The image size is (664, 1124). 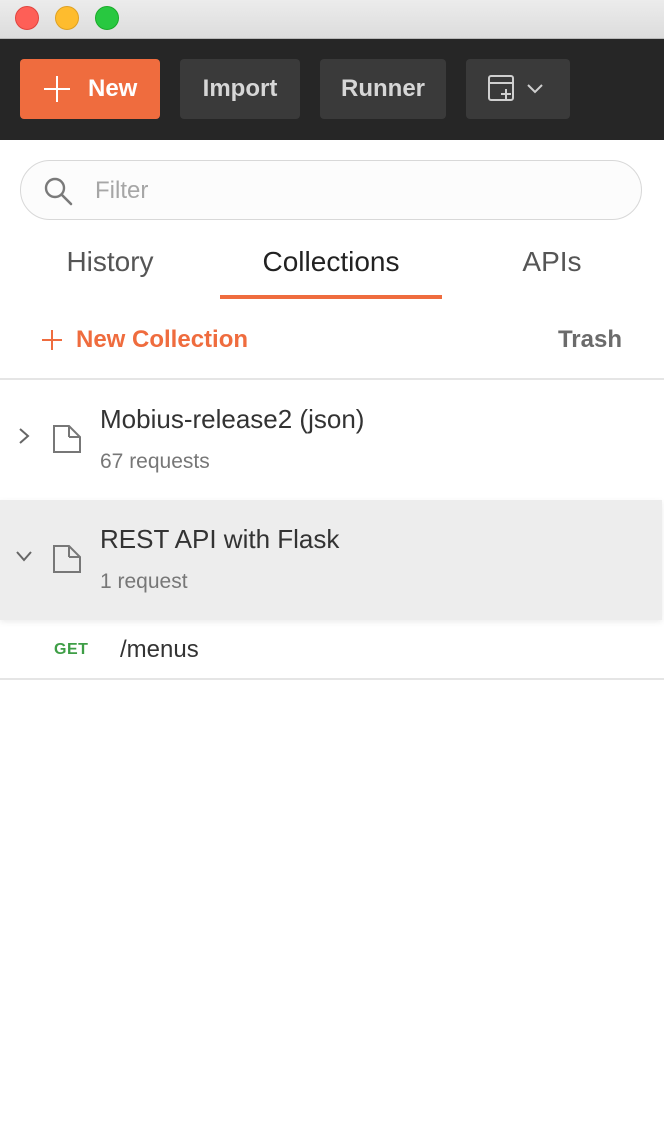 What do you see at coordinates (144, 581) in the screenshot?
I see `collection-request-count: 1 request` at bounding box center [144, 581].